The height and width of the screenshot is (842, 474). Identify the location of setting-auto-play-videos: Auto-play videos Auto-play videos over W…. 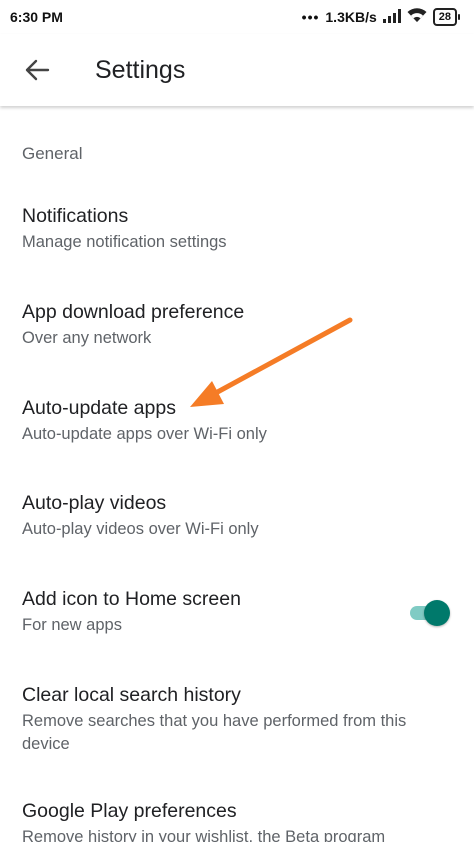
(237, 516).